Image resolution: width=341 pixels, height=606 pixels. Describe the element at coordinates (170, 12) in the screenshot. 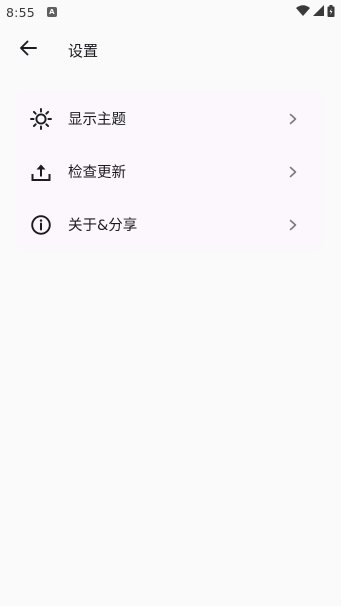

I see `status-bar: 8:55 A` at that location.